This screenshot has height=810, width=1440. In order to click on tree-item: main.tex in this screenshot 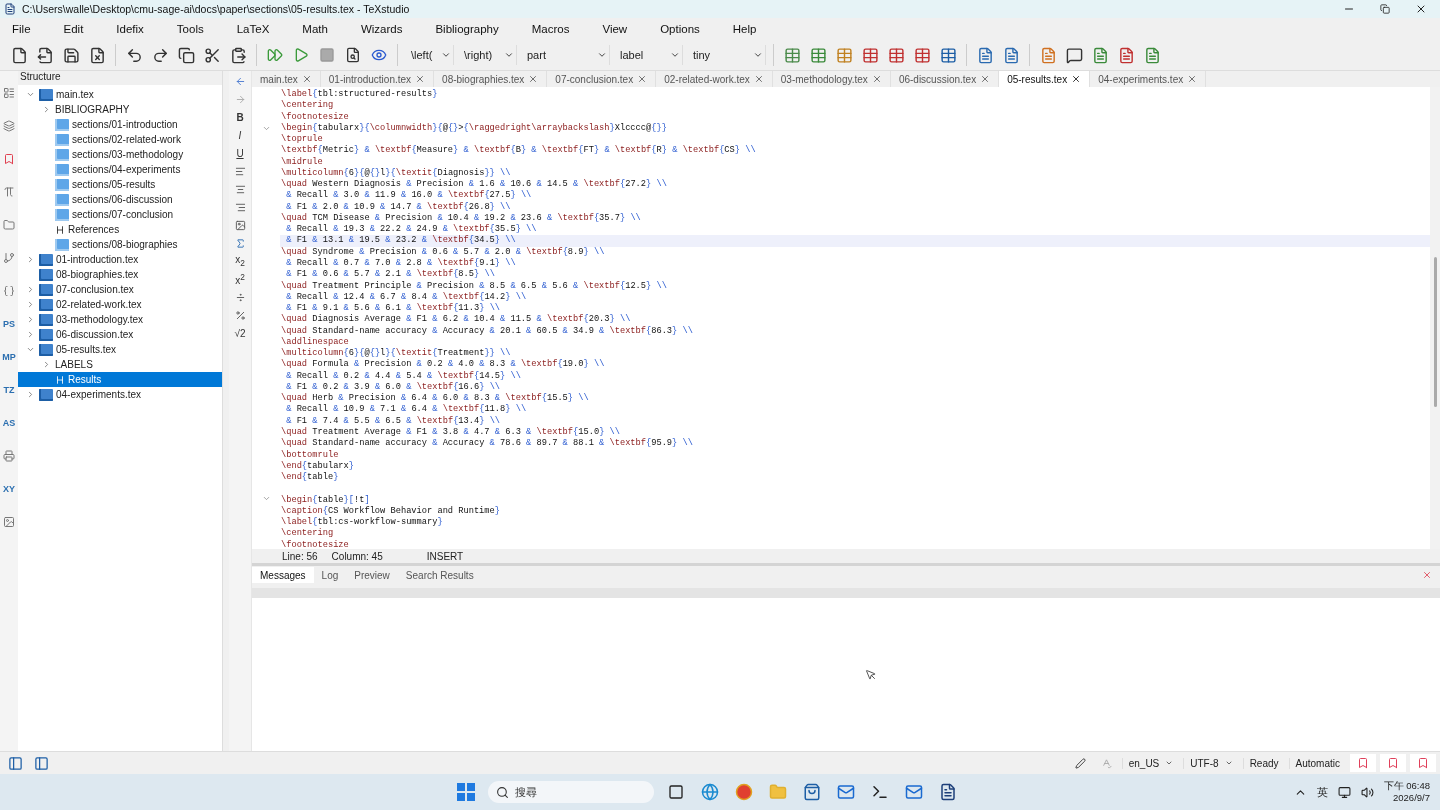, I will do `click(120, 94)`.